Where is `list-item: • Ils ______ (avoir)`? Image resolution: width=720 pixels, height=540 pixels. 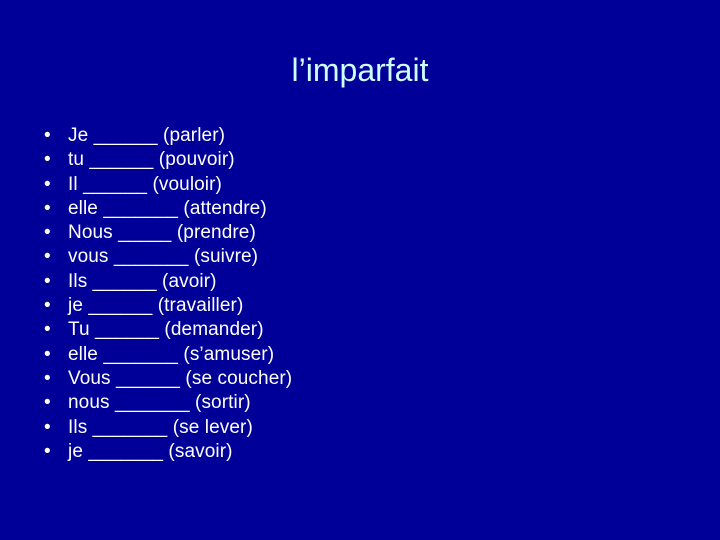
list-item: • Ils ______ (avoir) is located at coordinates (348, 282).